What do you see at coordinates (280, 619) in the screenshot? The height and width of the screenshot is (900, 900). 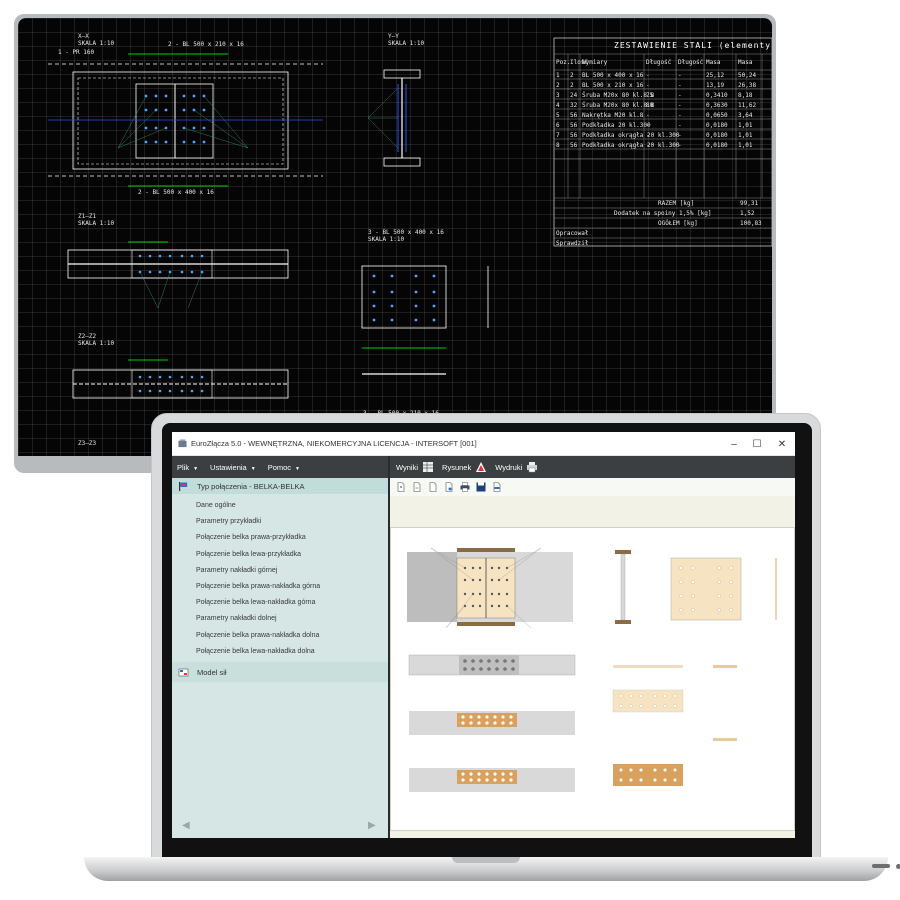 I see `sidebar-item-bottom-plate-params: Parametry nakładki dolnej` at bounding box center [280, 619].